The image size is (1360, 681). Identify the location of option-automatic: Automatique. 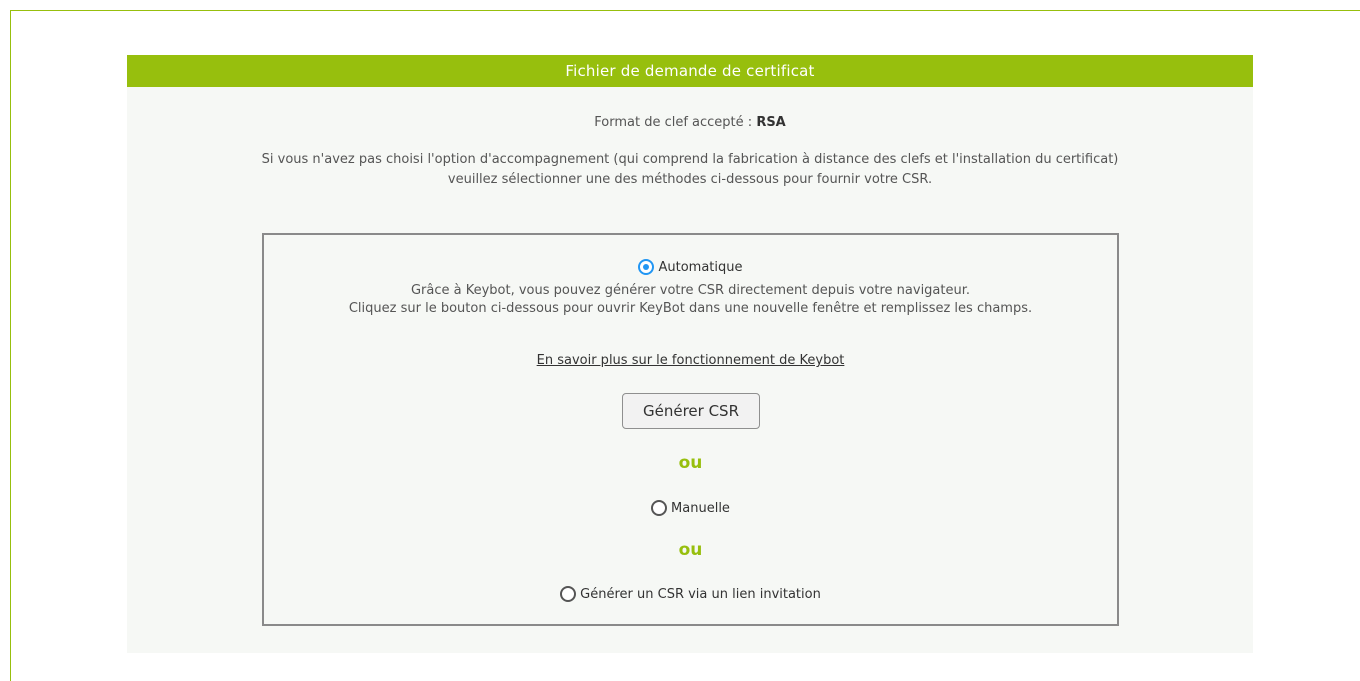
(690, 267).